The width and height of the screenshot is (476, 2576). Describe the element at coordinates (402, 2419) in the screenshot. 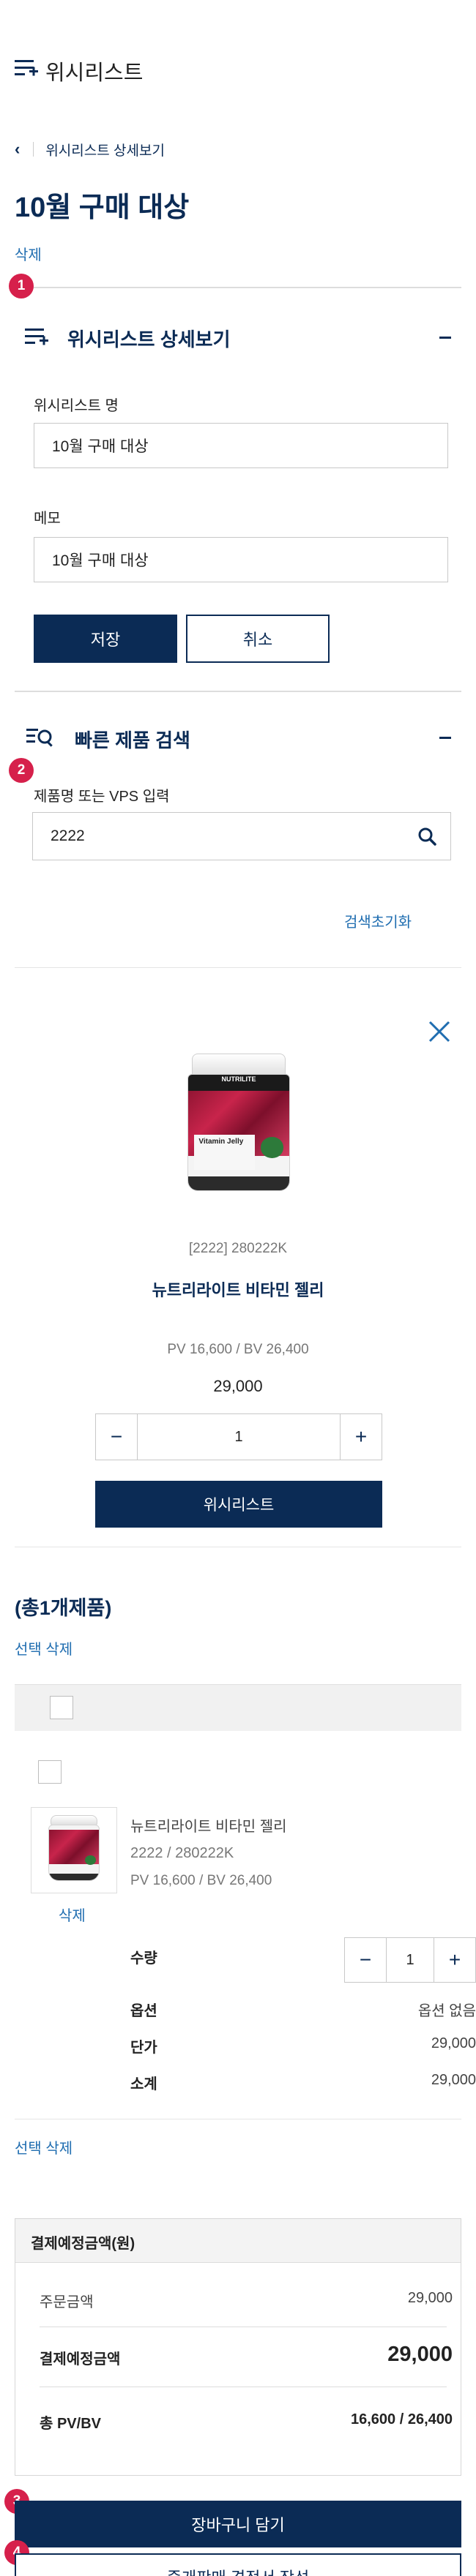

I see `total-pvbv-value: 16,600 / 26,400` at that location.